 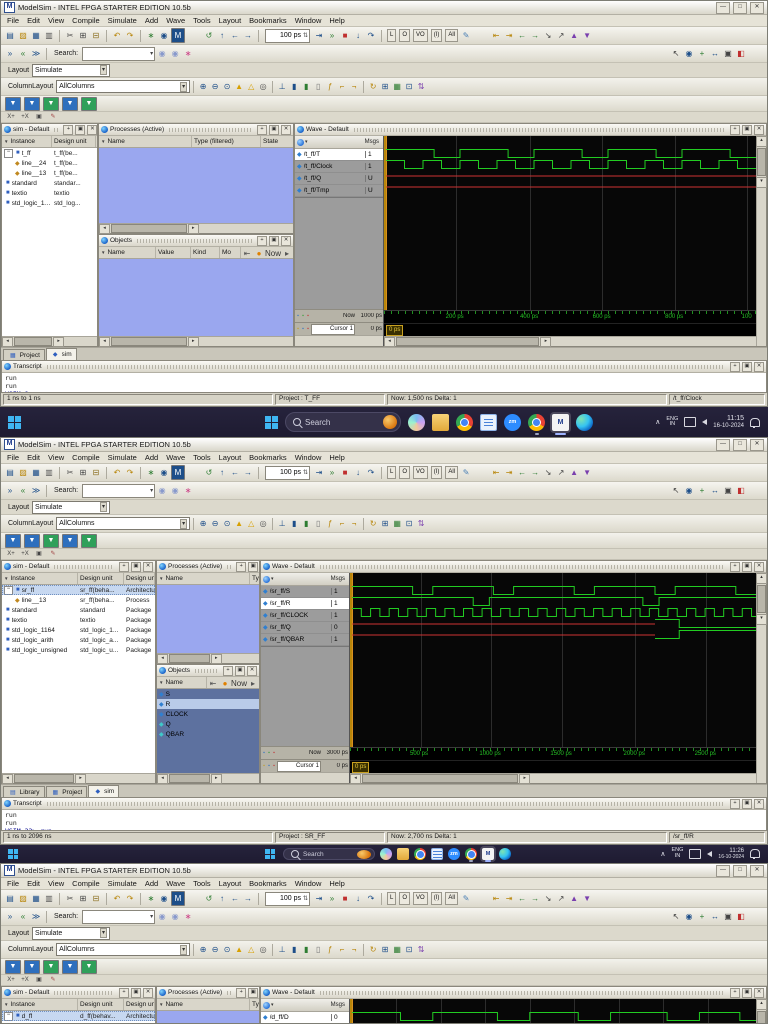 I want to click on sim-column-0: ▼ Instance, so click(x=40, y=1004).